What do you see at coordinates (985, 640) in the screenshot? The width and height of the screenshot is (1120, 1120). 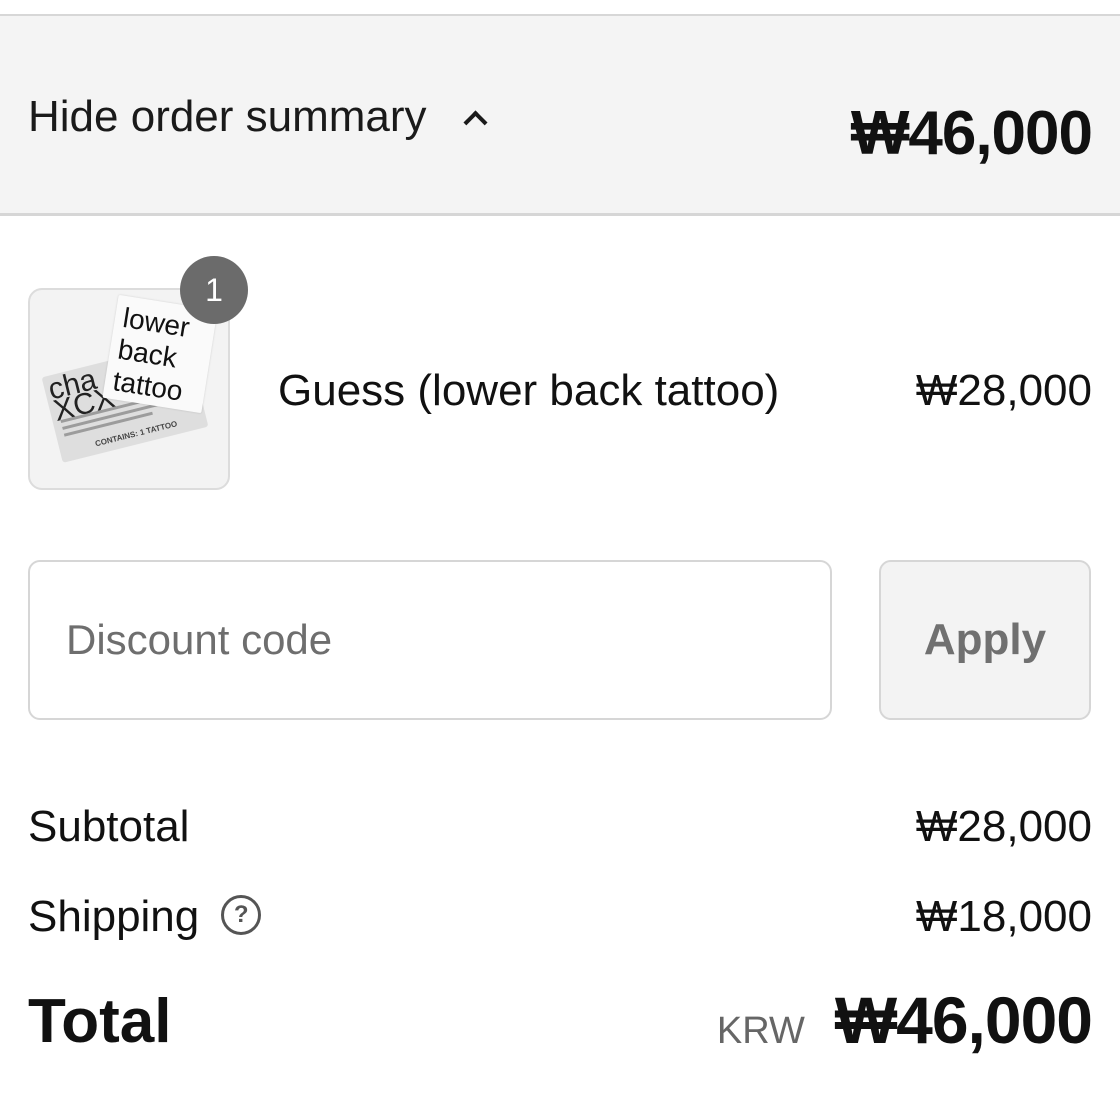 I see `apply-button: Apply` at bounding box center [985, 640].